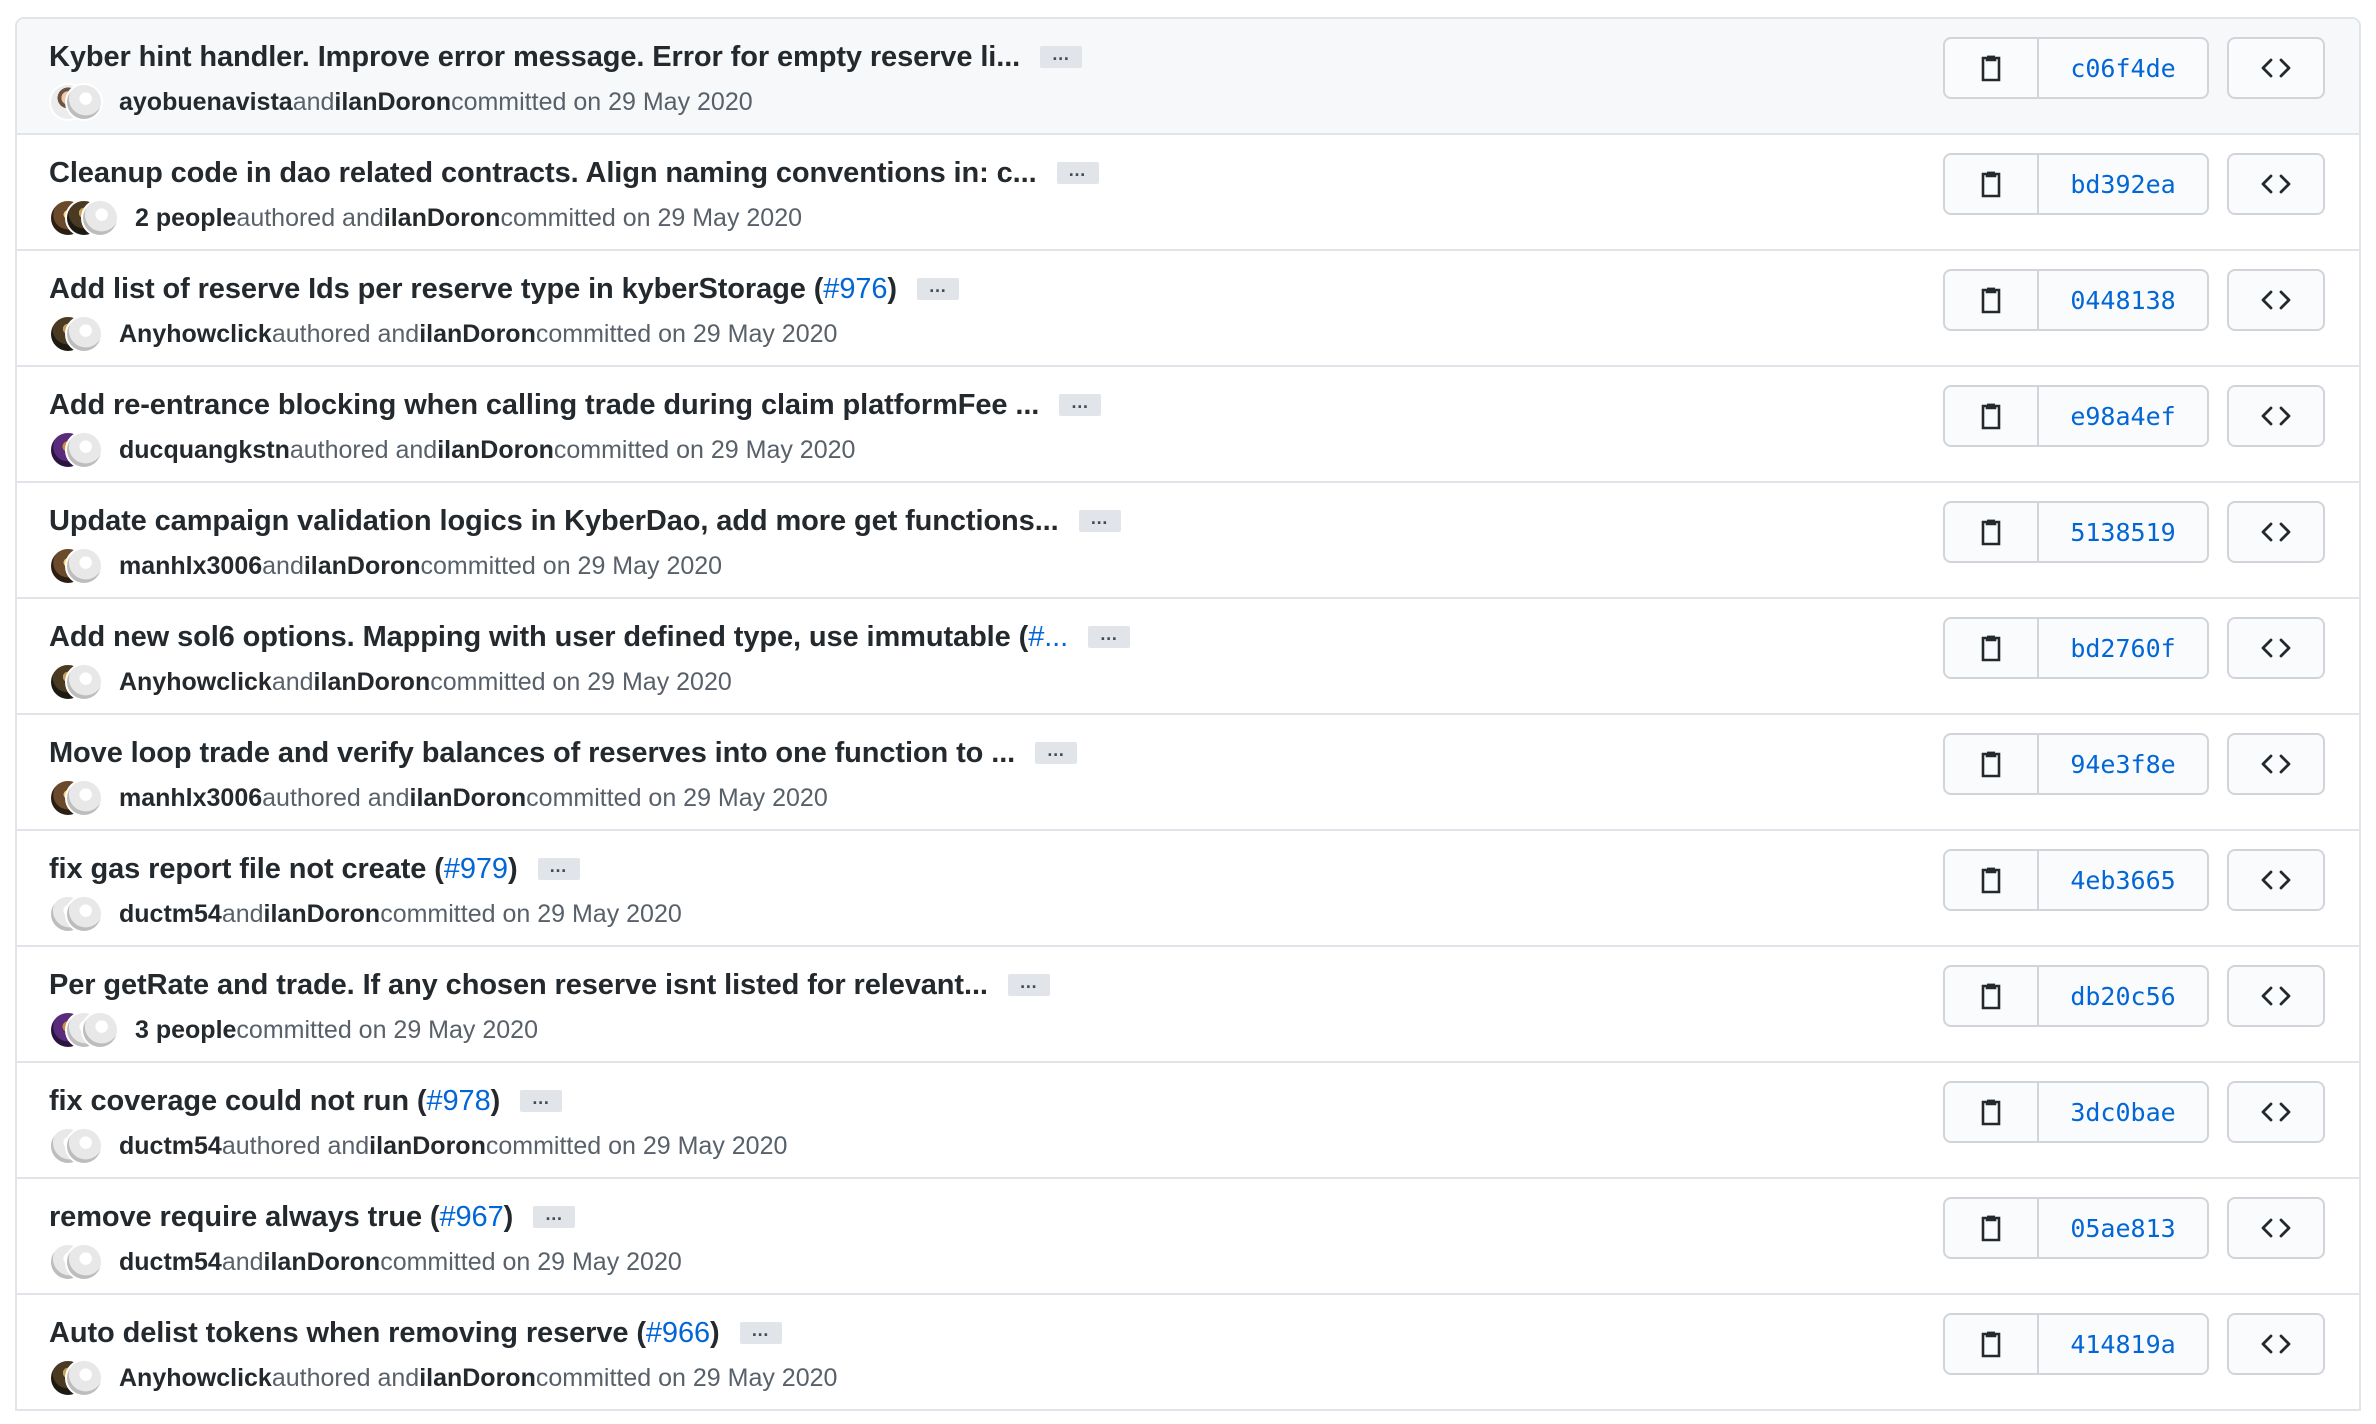 This screenshot has height=1424, width=2376. Describe the element at coordinates (2123, 1344) in the screenshot. I see `commit-sha-link: 414819a` at that location.